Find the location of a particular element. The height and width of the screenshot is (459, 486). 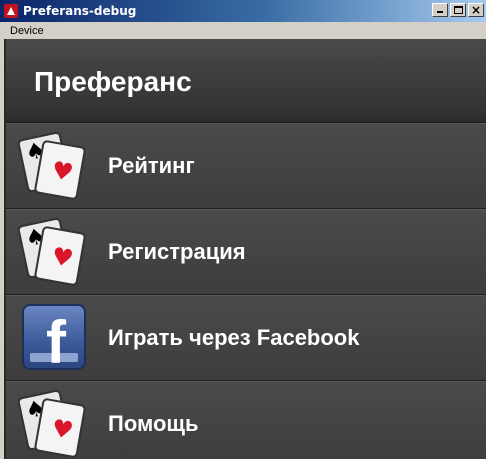

minimize-button is located at coordinates (440, 10).